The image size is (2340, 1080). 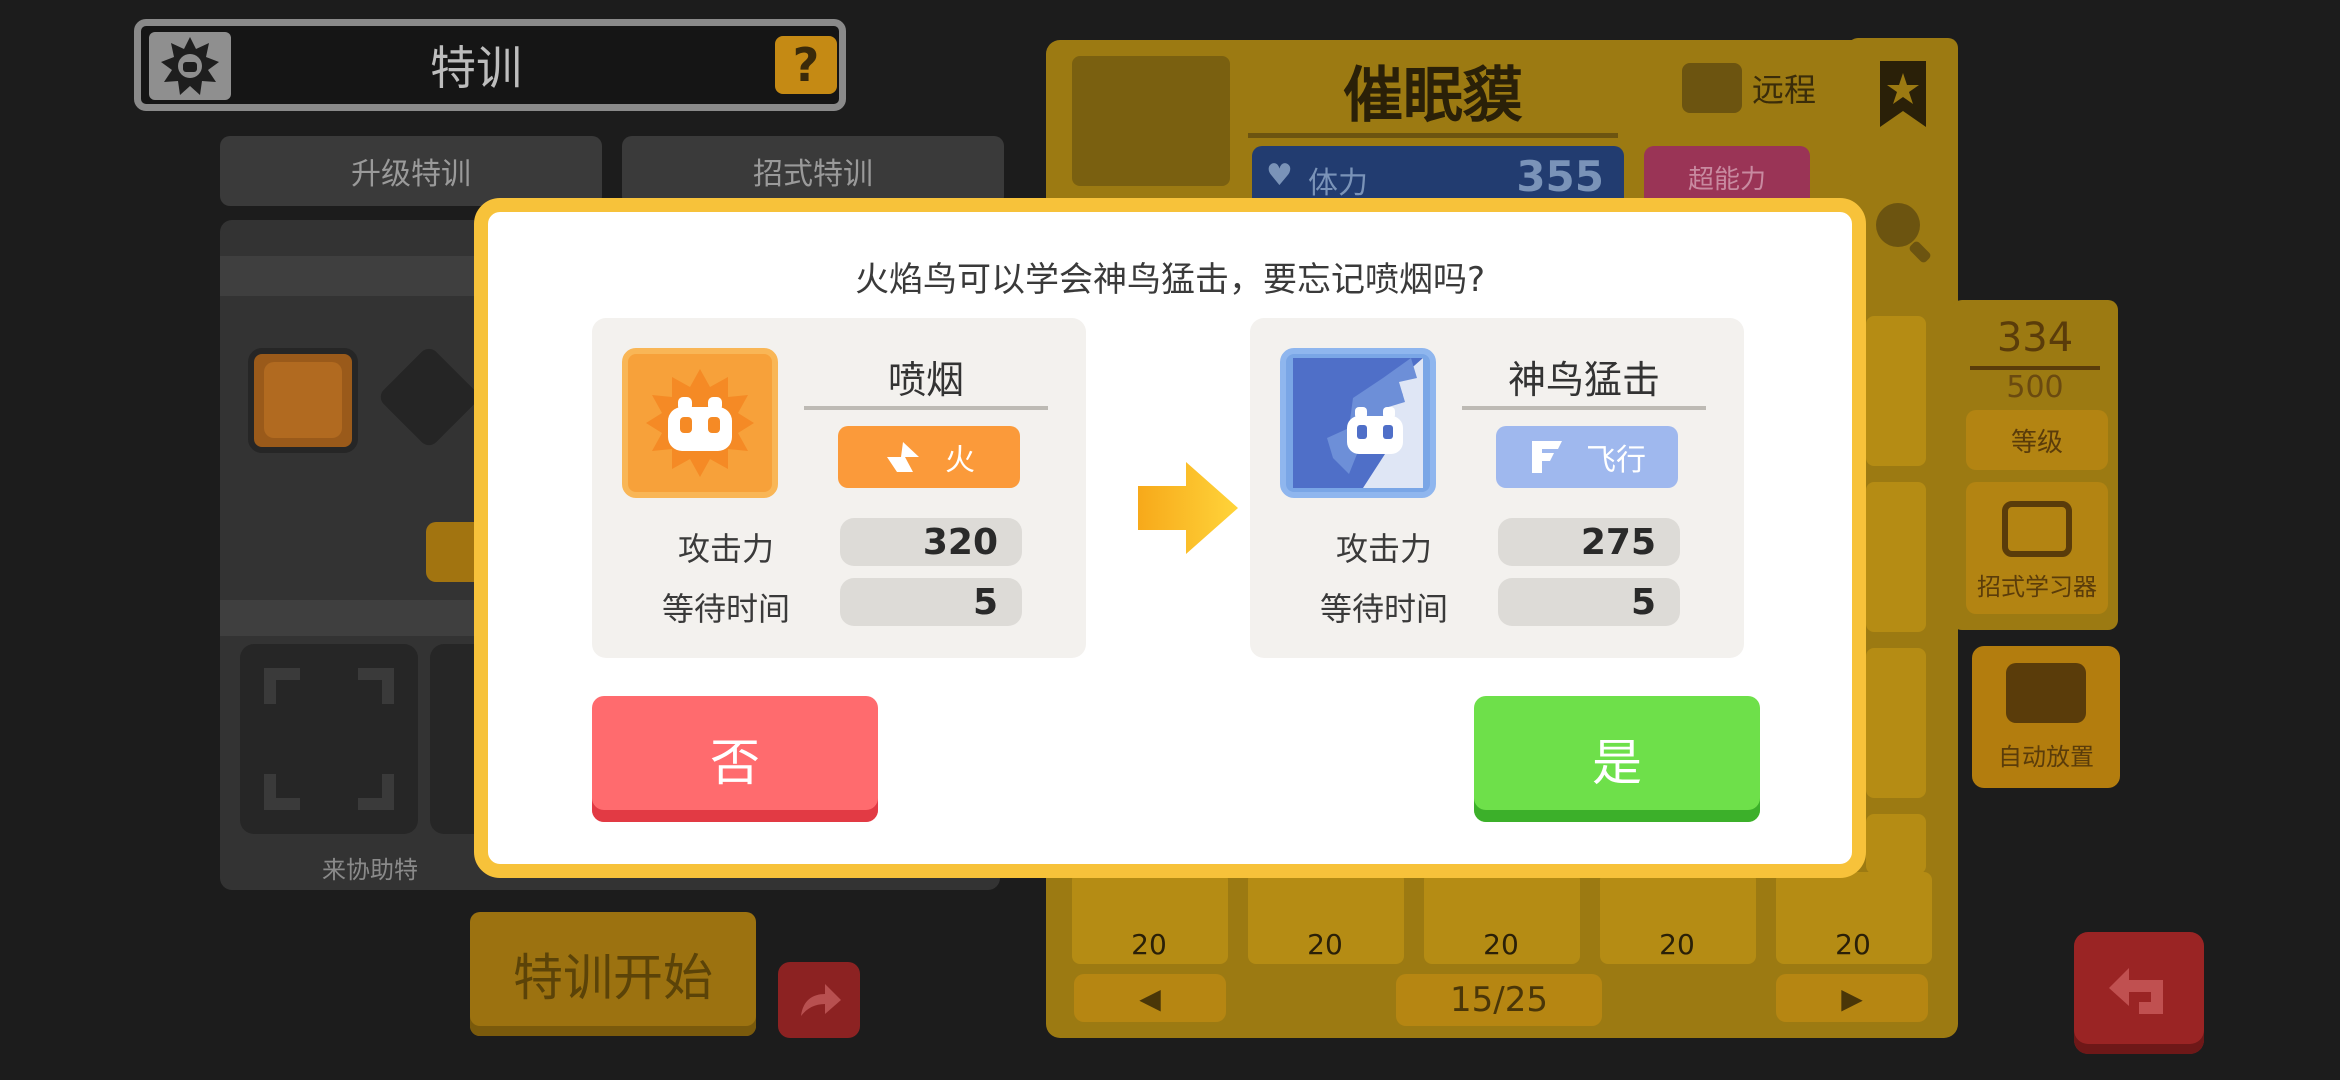 I want to click on hp-label: 体力, so click(x=1338, y=183).